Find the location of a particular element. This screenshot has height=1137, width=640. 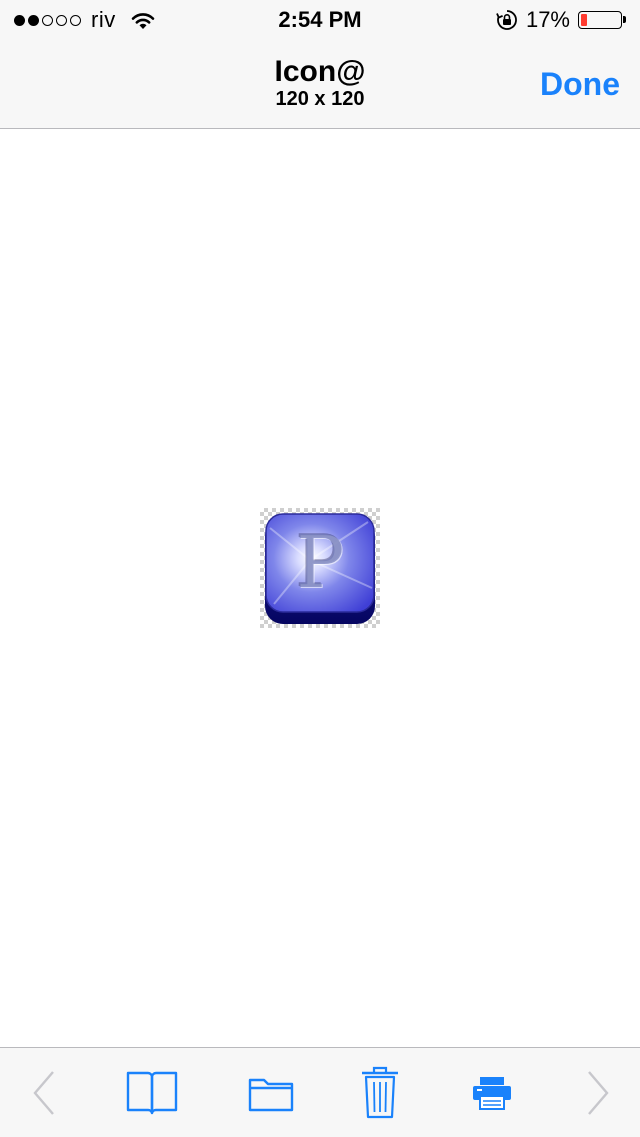

back-chevron-icon is located at coordinates (43, 1092).